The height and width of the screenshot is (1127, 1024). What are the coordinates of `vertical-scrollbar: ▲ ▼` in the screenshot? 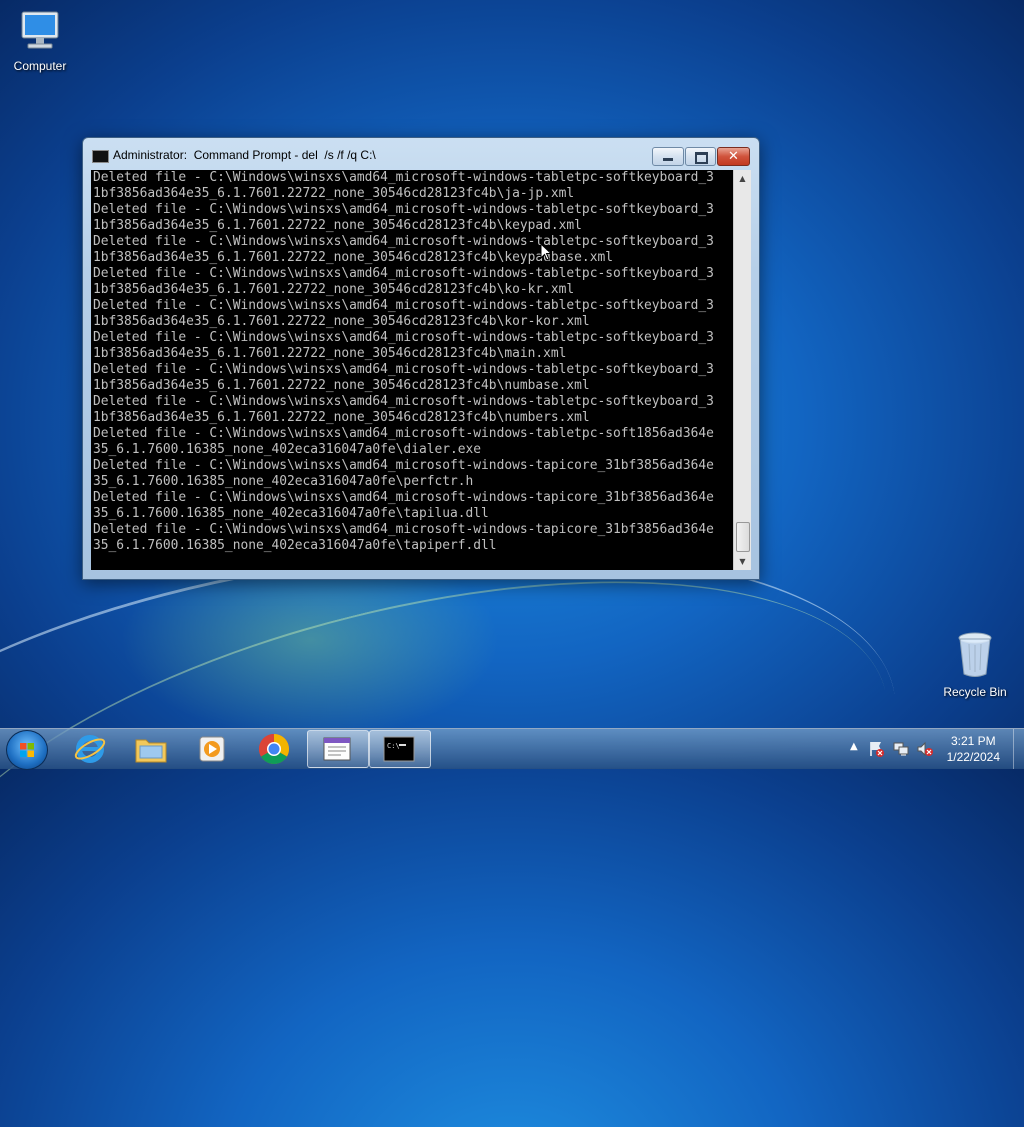 It's located at (742, 370).